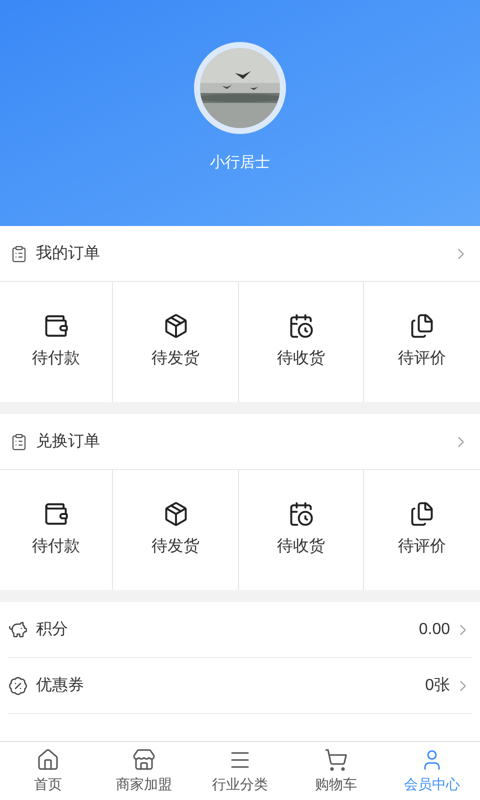 The height and width of the screenshot is (800, 480). Describe the element at coordinates (336, 760) in the screenshot. I see `cart-icon` at that location.